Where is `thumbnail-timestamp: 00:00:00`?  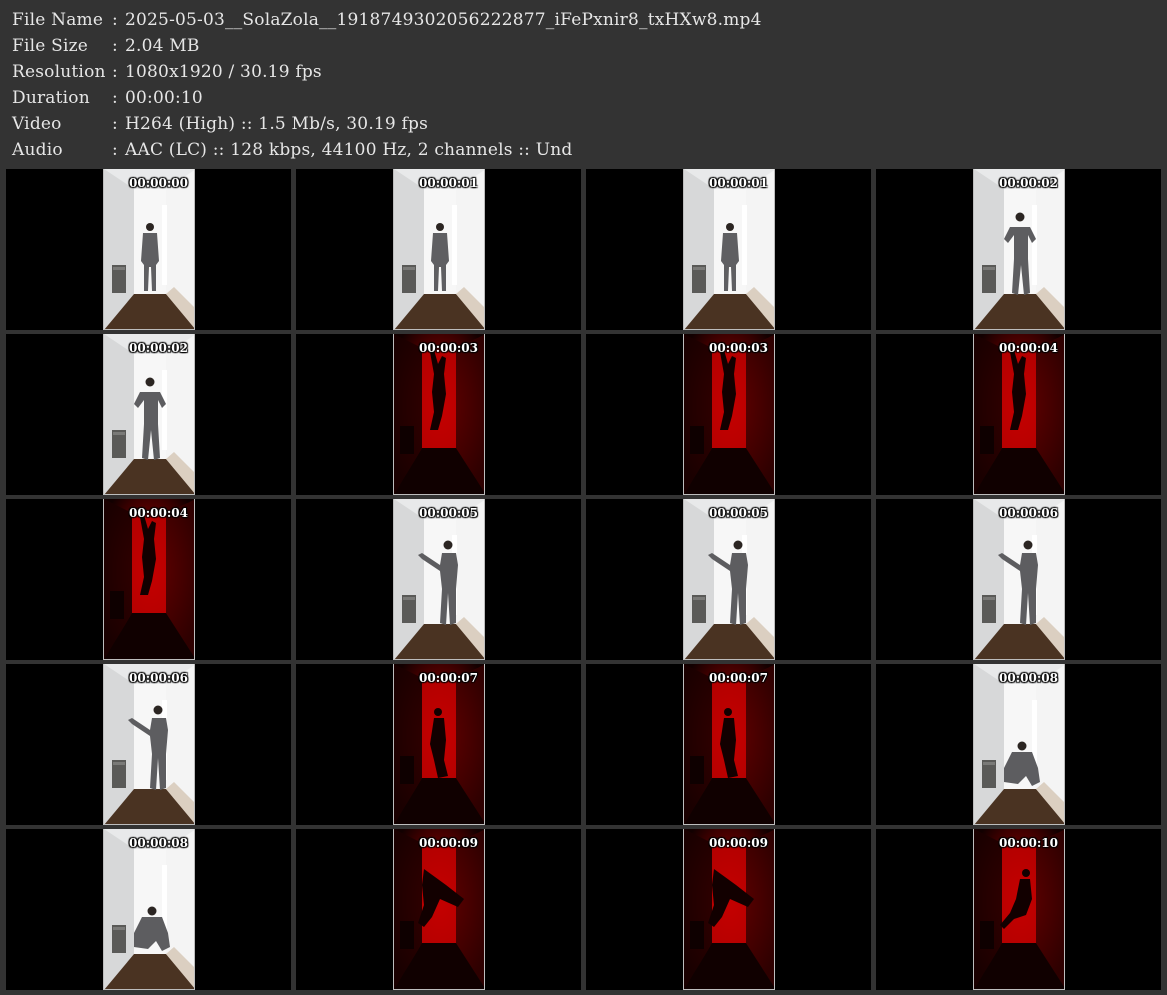
thumbnail-timestamp: 00:00:00 is located at coordinates (158, 183).